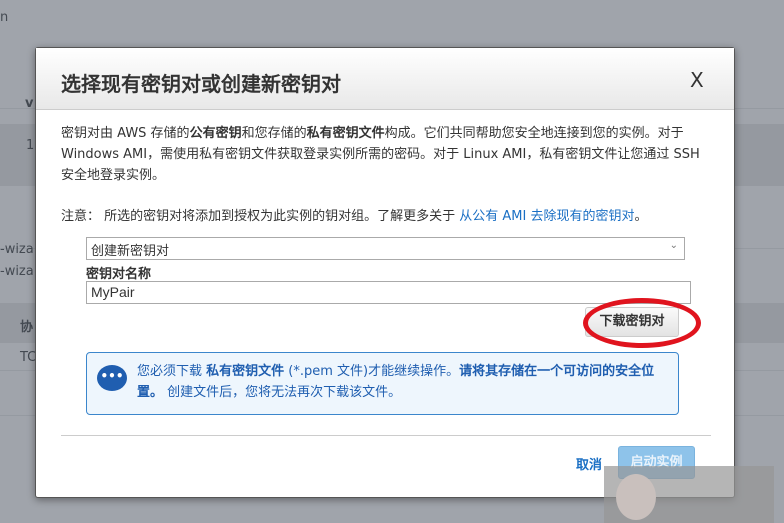 The image size is (784, 523). What do you see at coordinates (130, 251) in the screenshot?
I see `select-value: 创建新密钥对` at bounding box center [130, 251].